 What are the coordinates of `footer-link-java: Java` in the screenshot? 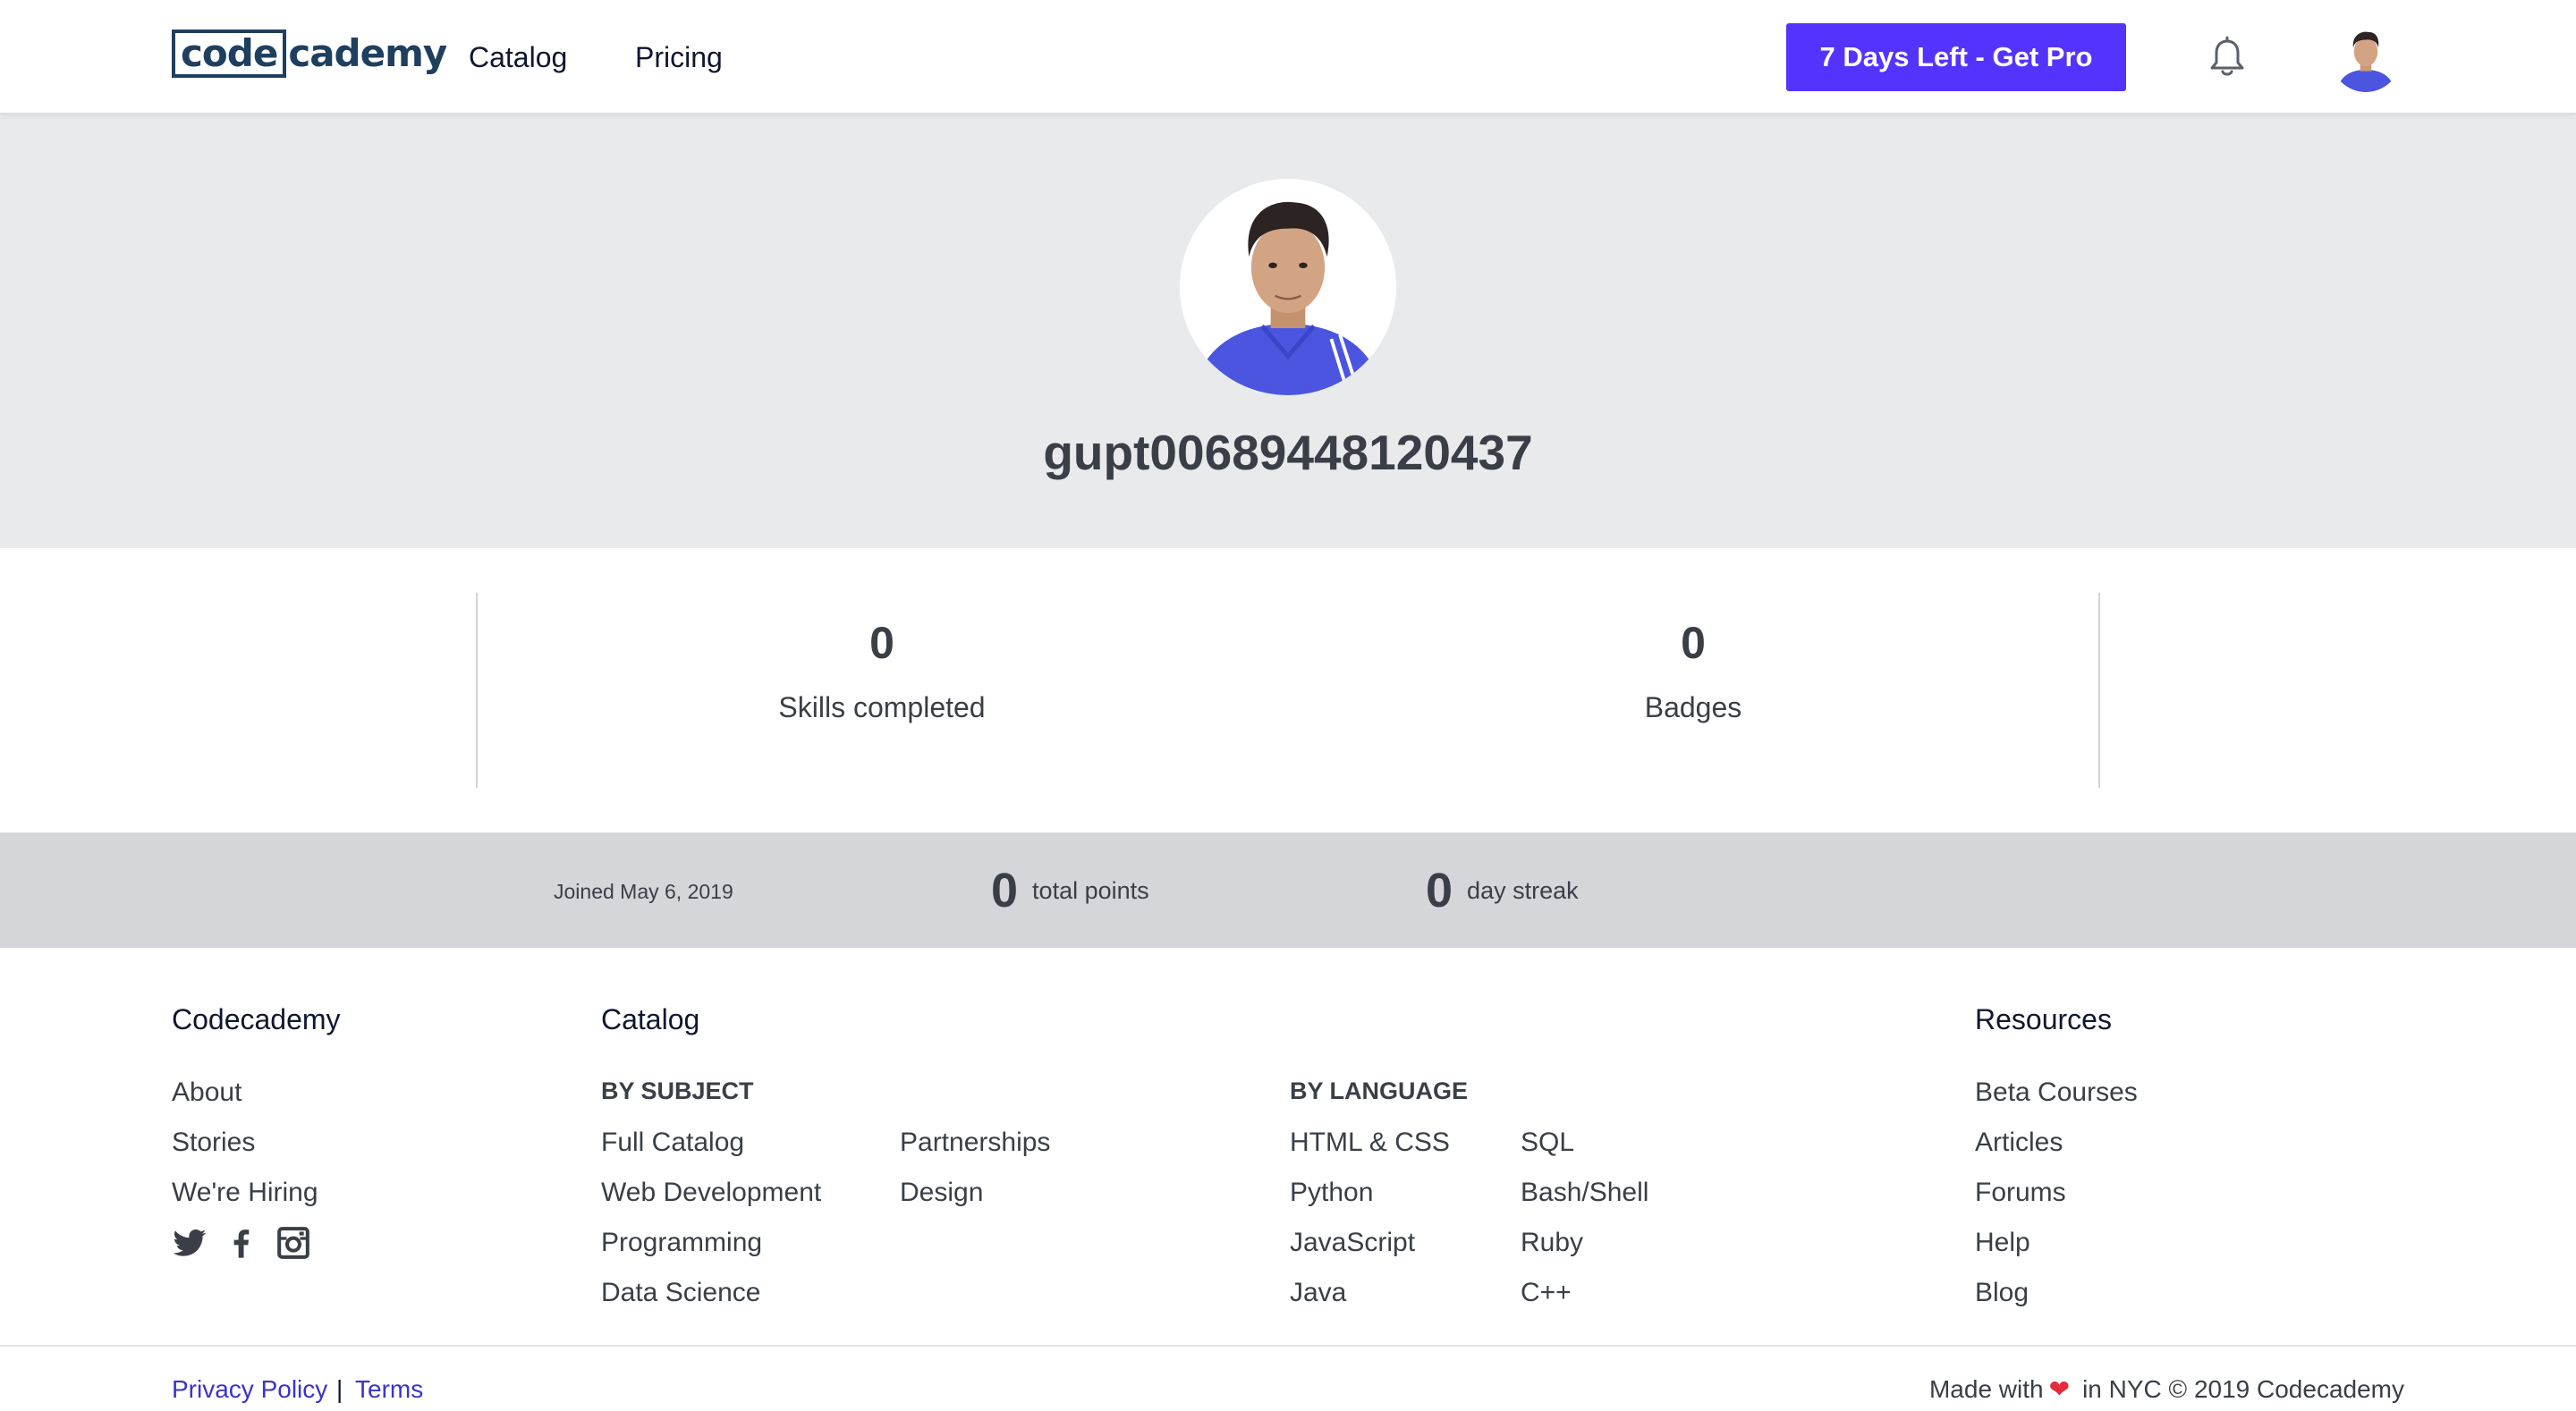 It's located at (1318, 1293).